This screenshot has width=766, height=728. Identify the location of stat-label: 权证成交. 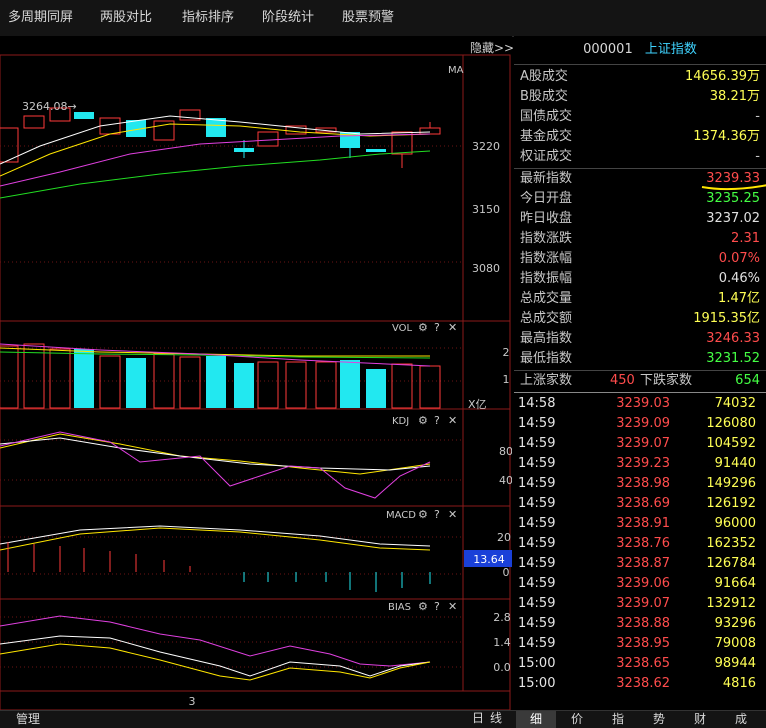
(546, 156).